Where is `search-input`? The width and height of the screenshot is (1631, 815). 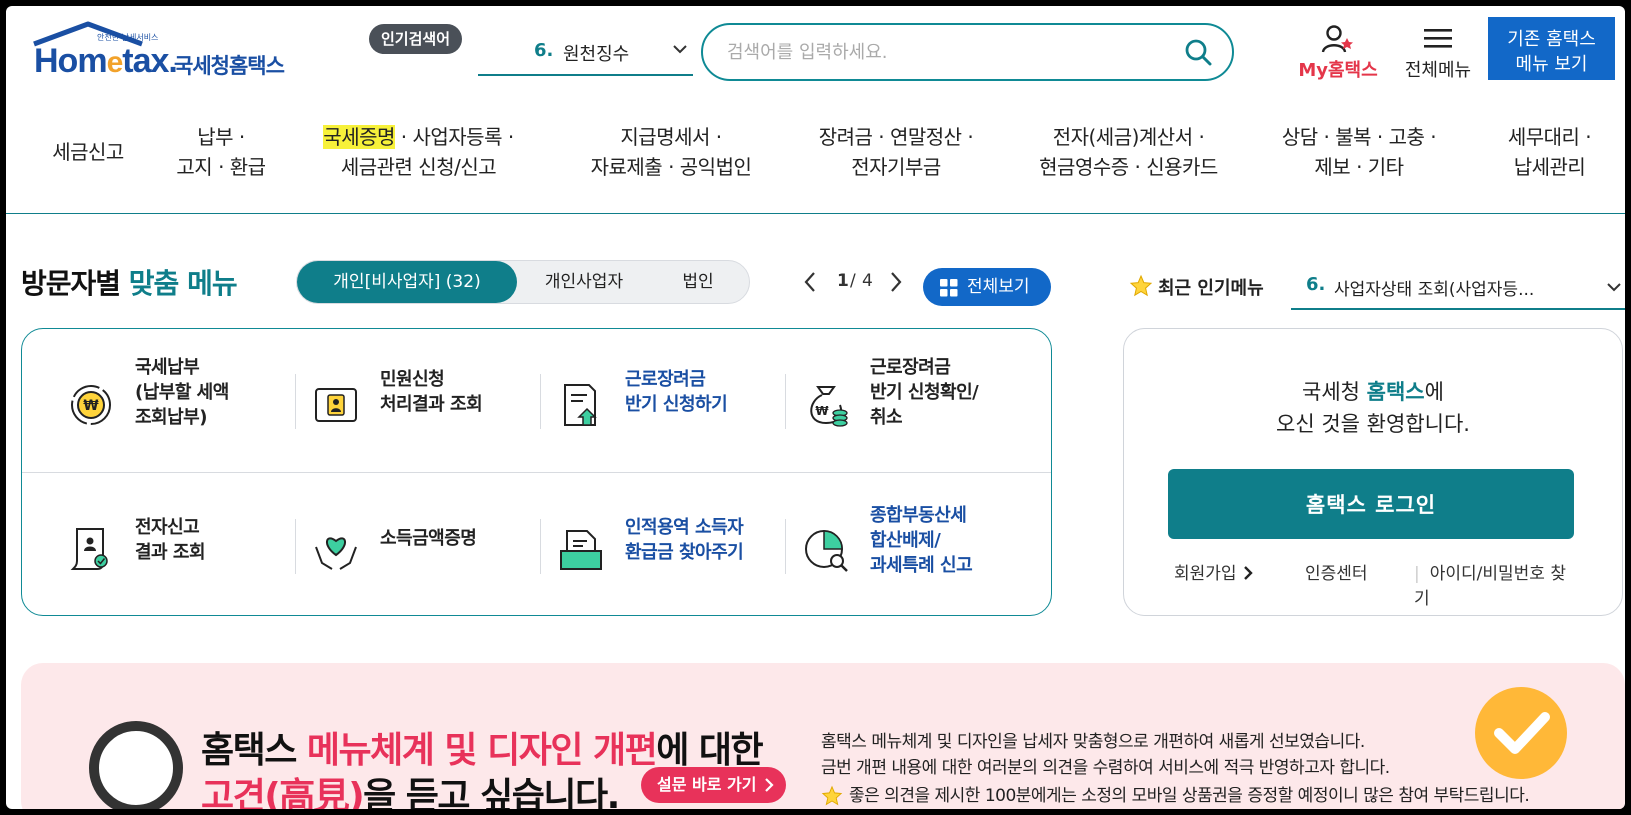
search-input is located at coordinates (947, 52).